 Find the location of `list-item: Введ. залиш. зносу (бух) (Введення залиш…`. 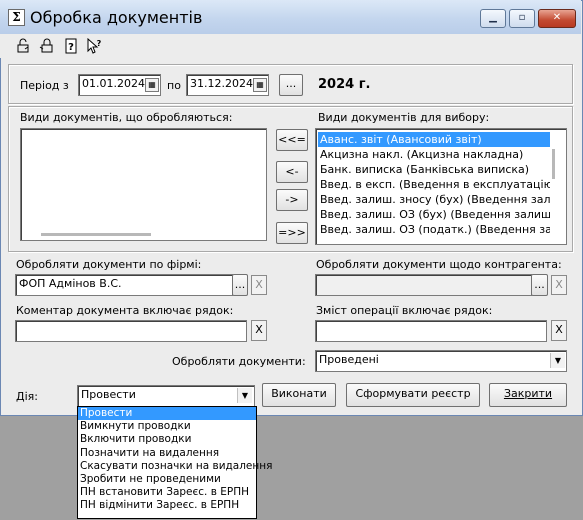

list-item: Введ. залиш. зносу (бух) (Введення залиш… is located at coordinates (434, 199).